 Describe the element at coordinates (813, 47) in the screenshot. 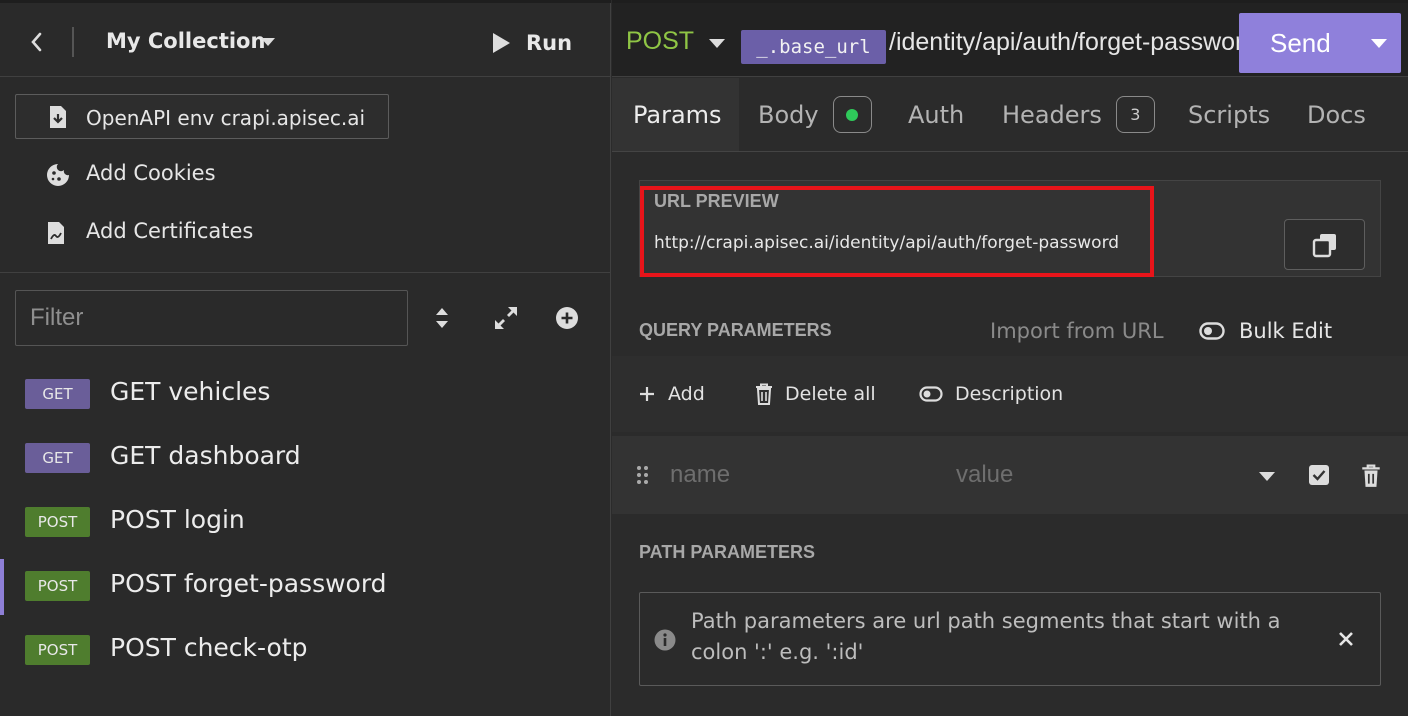

I see `base-url-variable: _.base_url` at that location.